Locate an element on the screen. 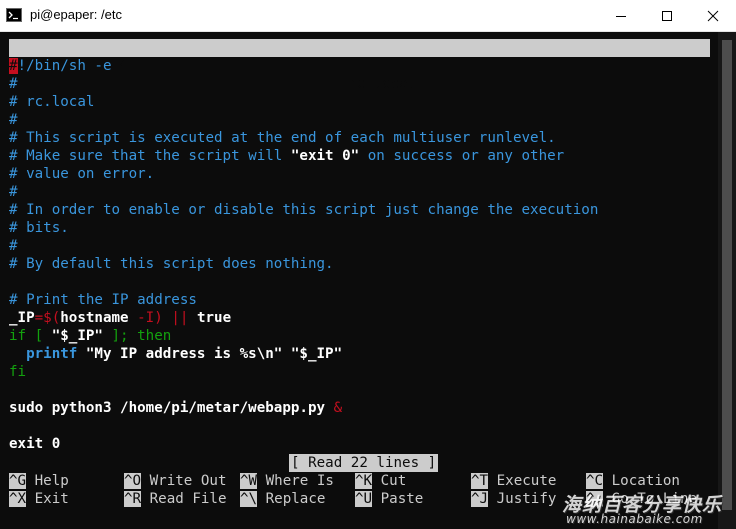  minimize-button is located at coordinates (621, 15).